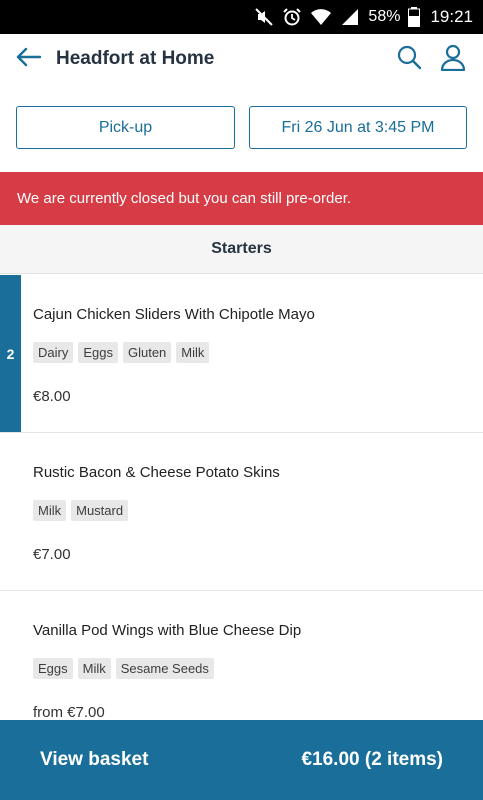  Describe the element at coordinates (451, 16) in the screenshot. I see `clock: 19:21` at that location.